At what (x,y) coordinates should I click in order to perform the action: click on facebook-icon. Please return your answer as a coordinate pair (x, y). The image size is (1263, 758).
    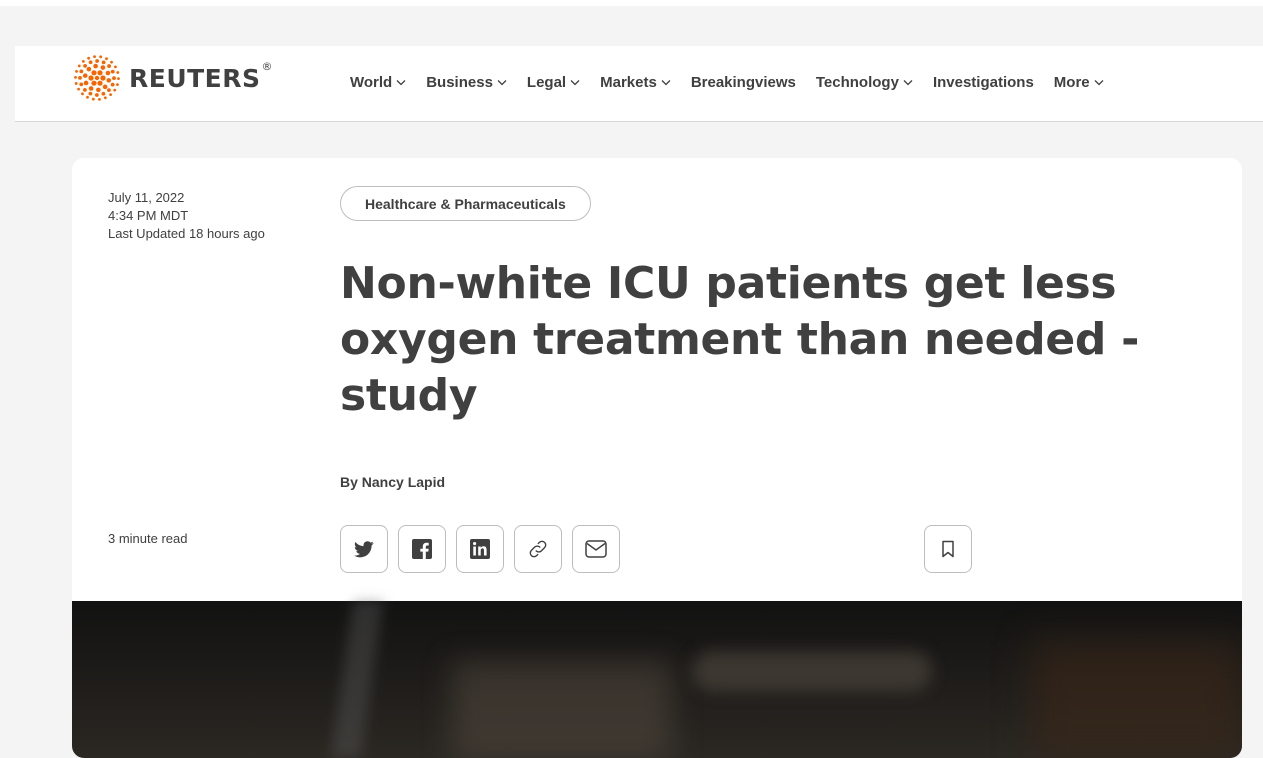
    Looking at the image, I should click on (422, 549).